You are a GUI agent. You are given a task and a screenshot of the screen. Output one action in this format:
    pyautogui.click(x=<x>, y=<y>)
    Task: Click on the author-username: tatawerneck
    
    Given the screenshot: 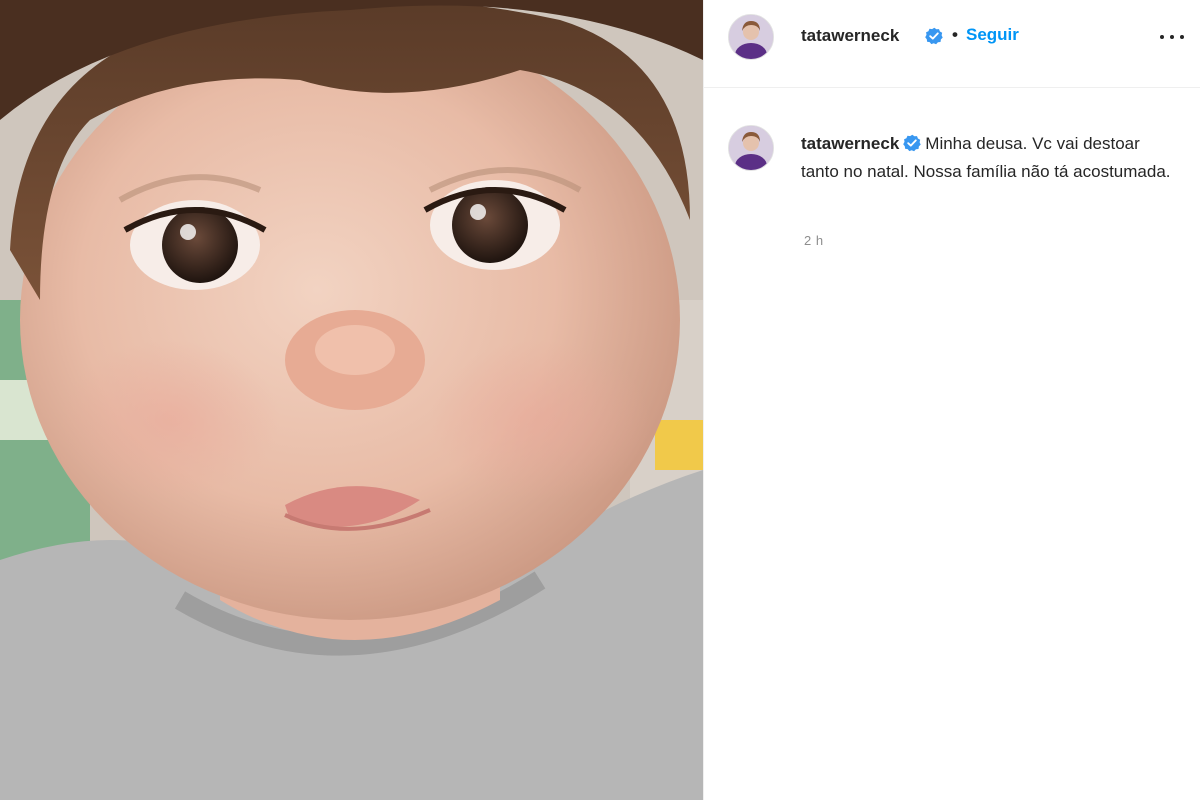 What is the action you would take?
    pyautogui.click(x=850, y=36)
    